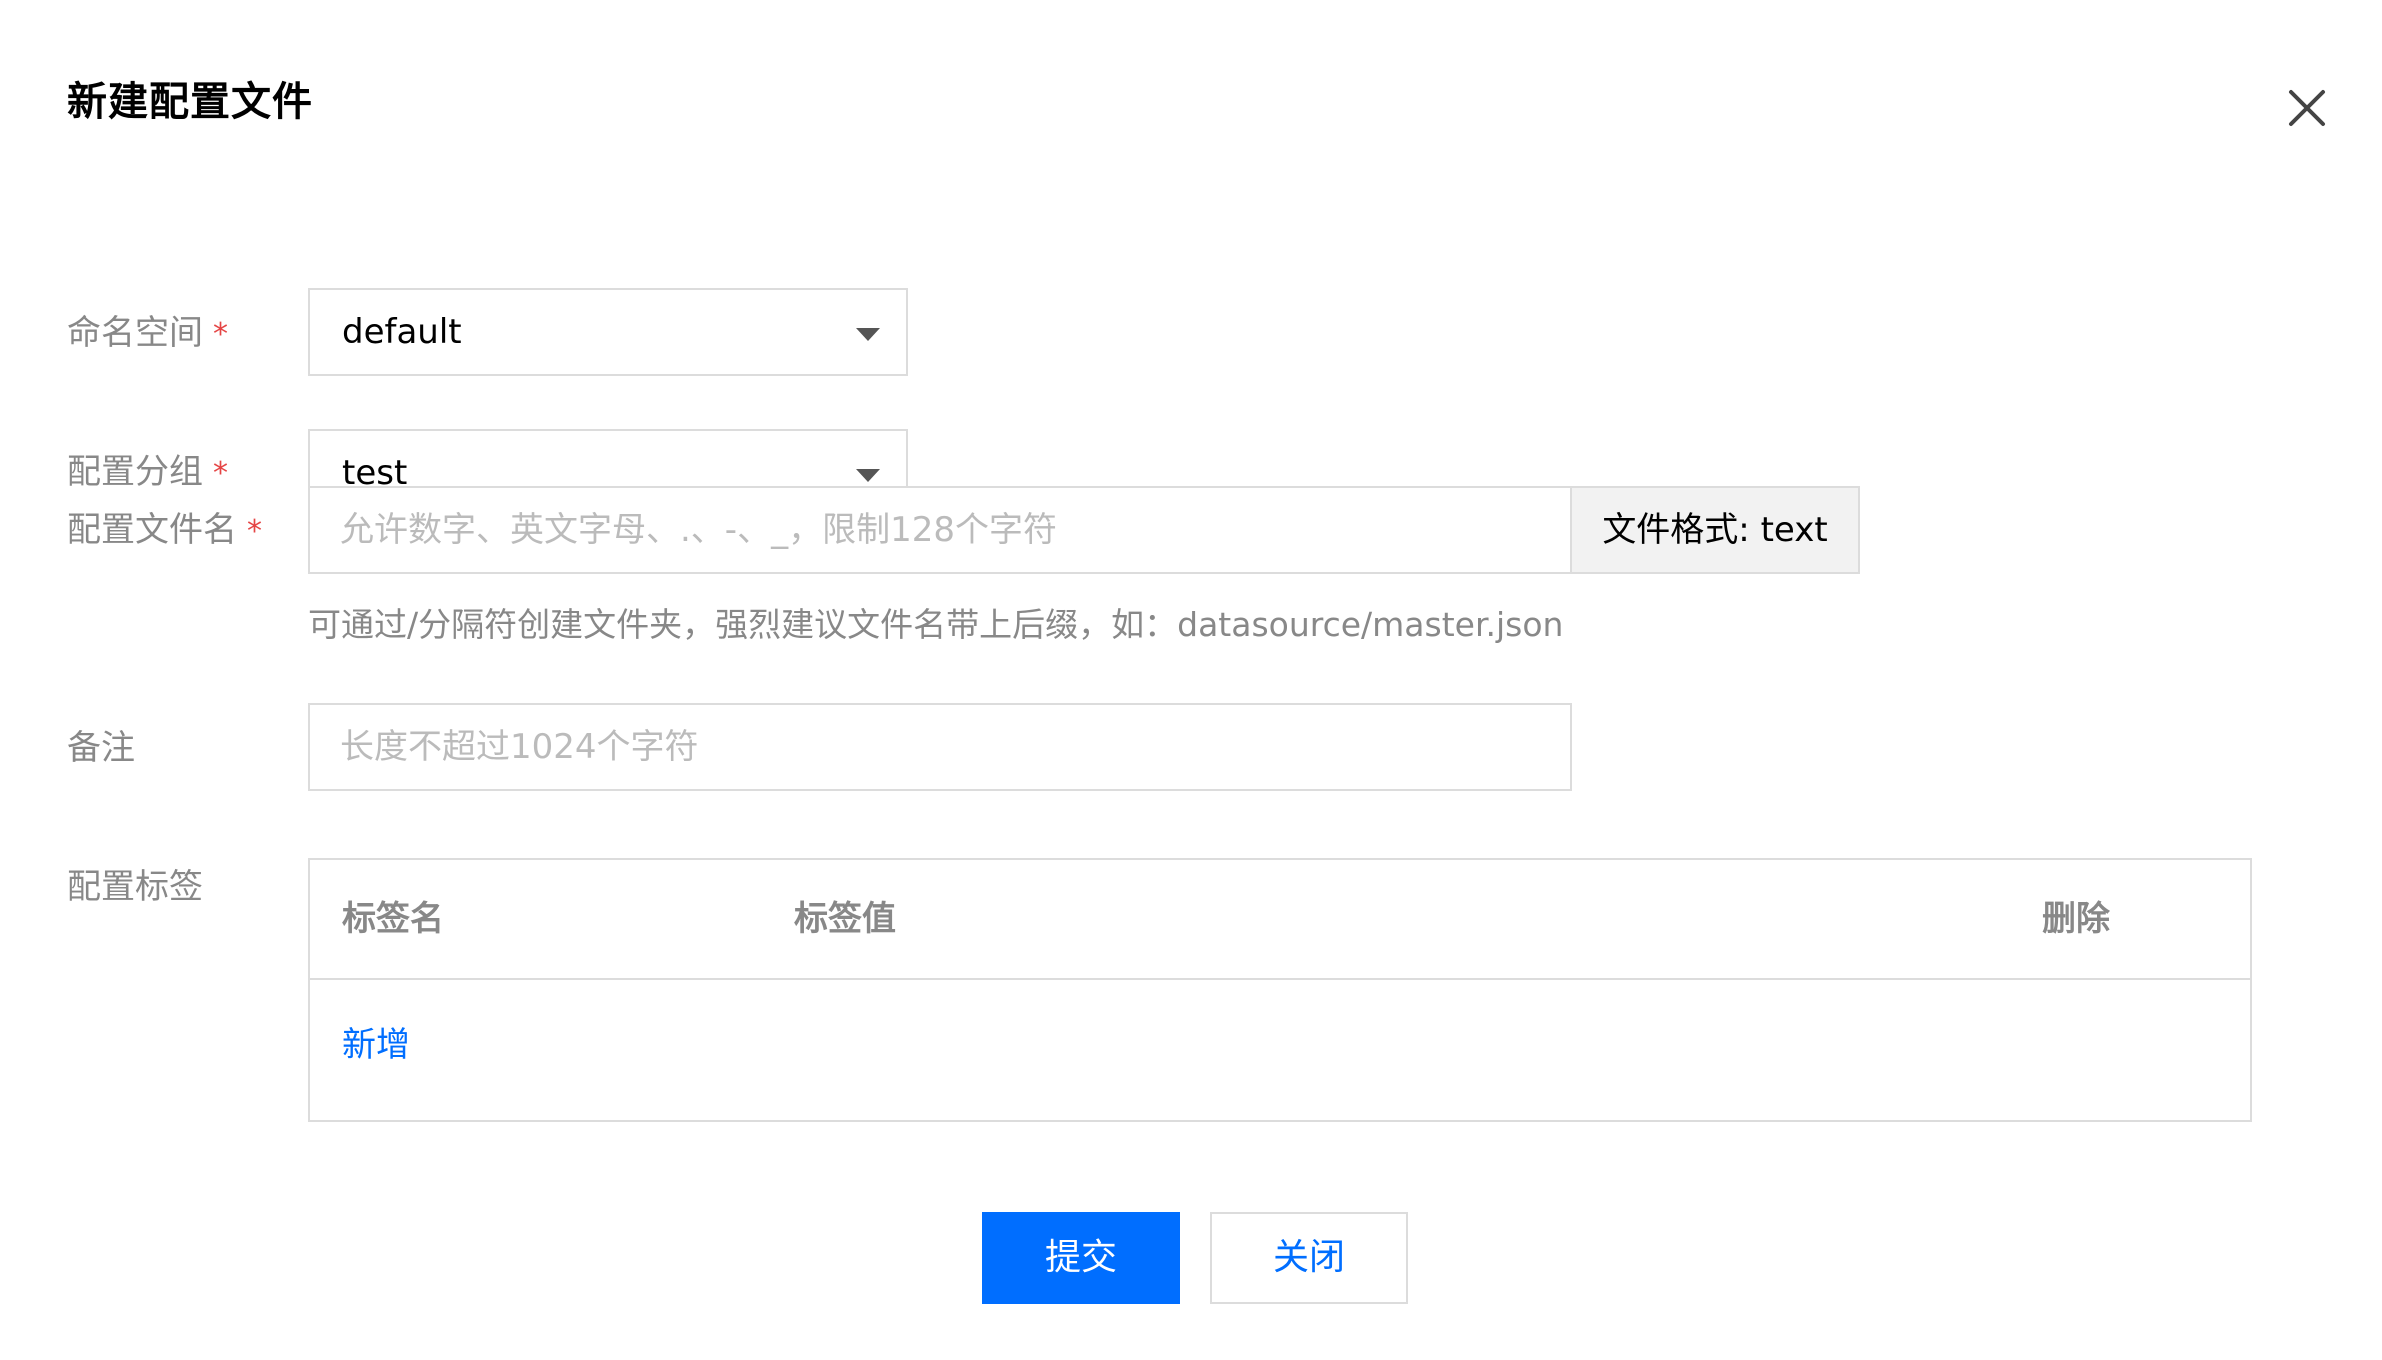 Image resolution: width=2382 pixels, height=1360 pixels. What do you see at coordinates (1081, 1258) in the screenshot?
I see `submit-button: 提交` at bounding box center [1081, 1258].